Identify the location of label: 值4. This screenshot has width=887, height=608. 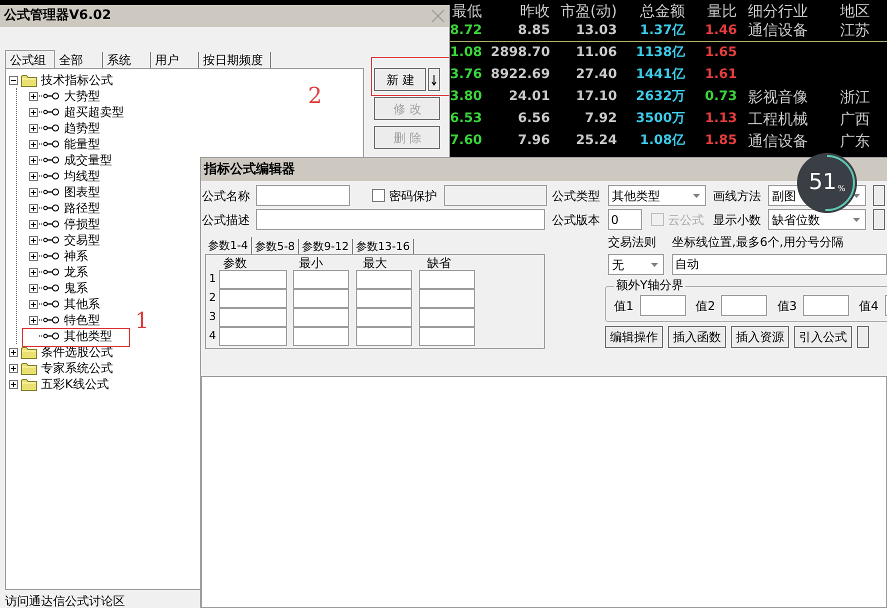
(868, 306).